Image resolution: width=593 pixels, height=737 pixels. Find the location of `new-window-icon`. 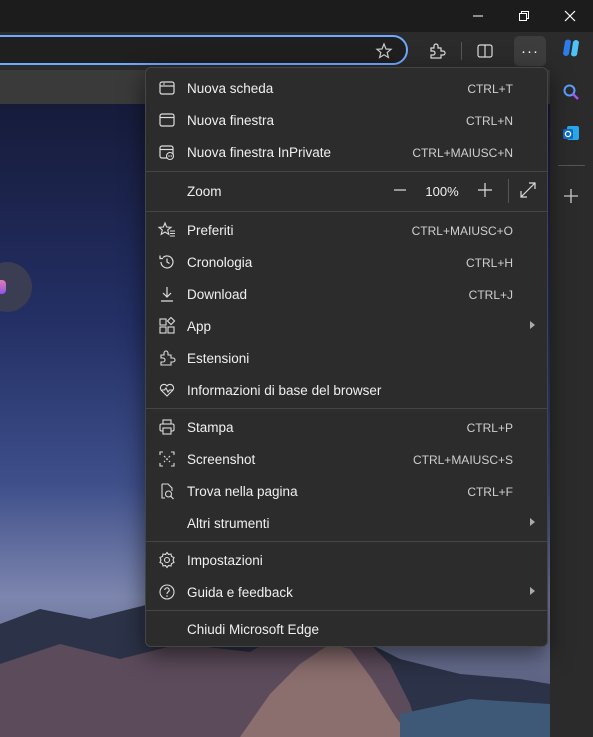

new-window-icon is located at coordinates (167, 120).